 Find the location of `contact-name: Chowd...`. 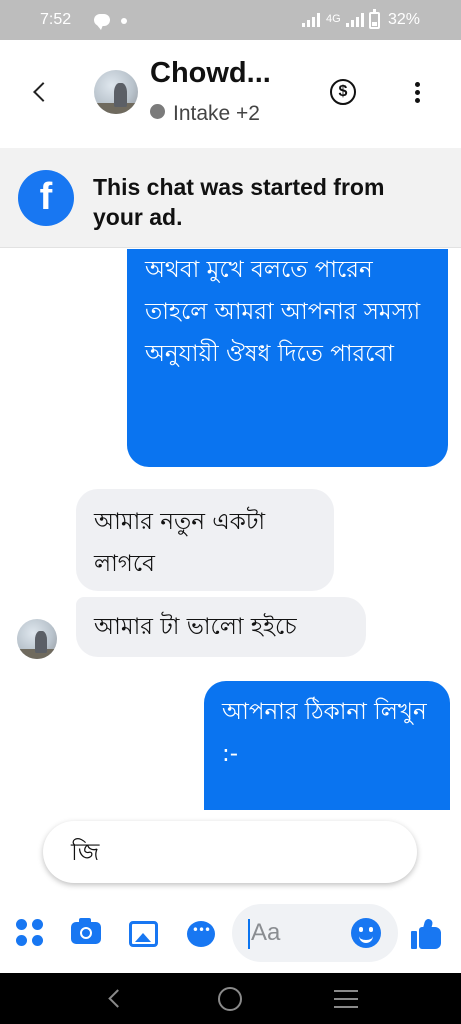

contact-name: Chowd... is located at coordinates (210, 73).